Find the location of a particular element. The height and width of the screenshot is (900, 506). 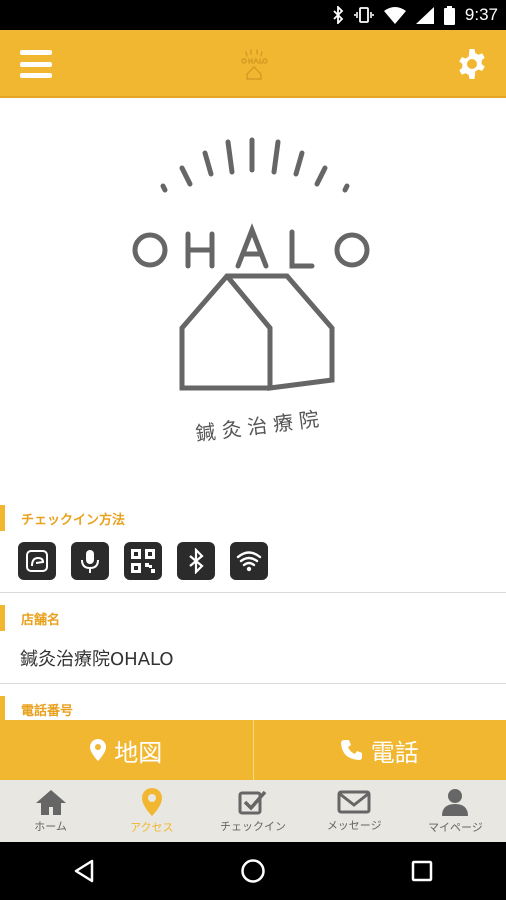

nav-home: ホーム is located at coordinates (50, 811).